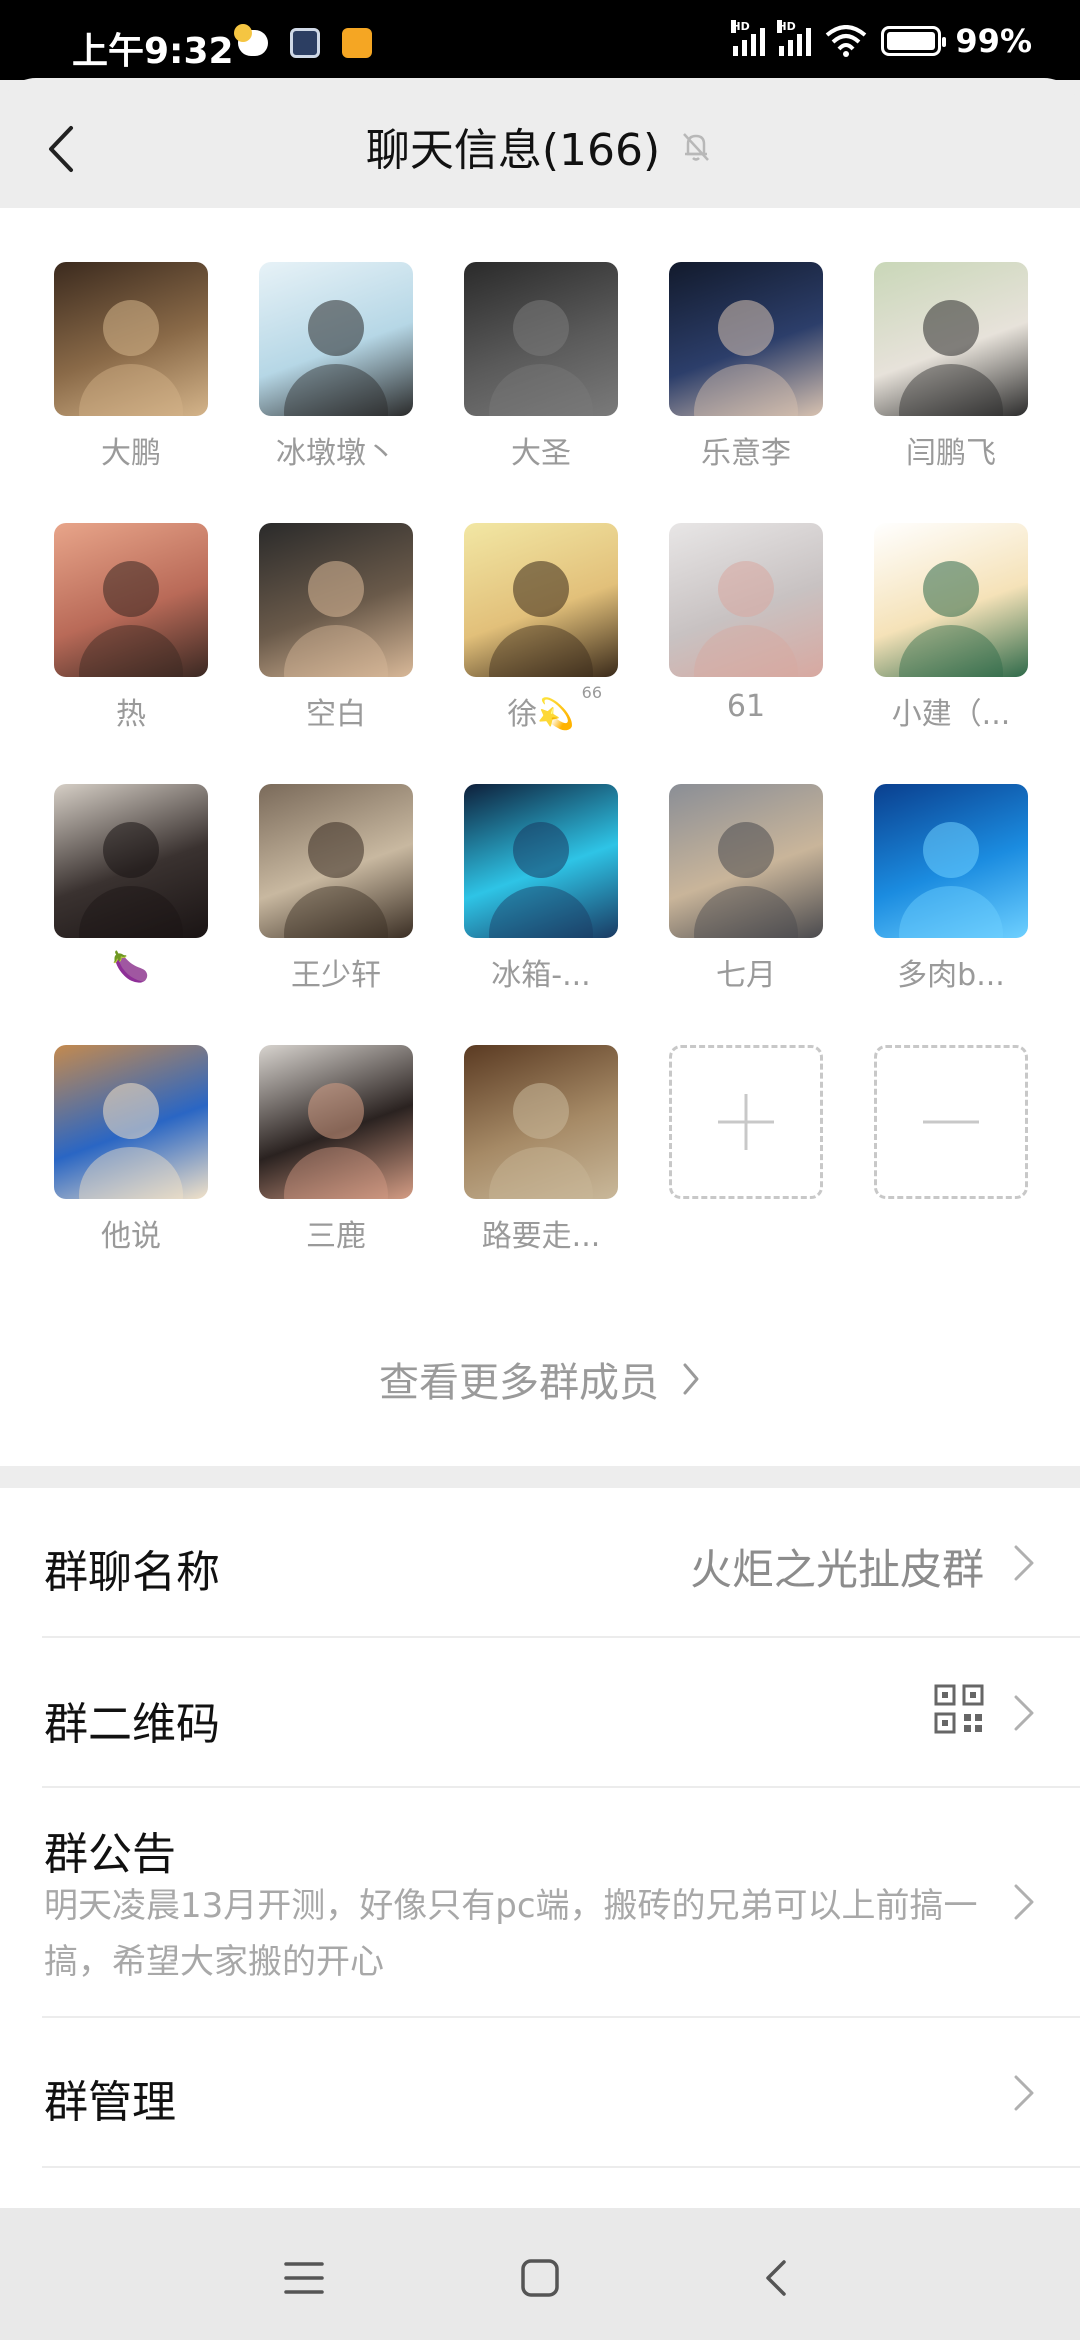 This screenshot has width=1080, height=2340. What do you see at coordinates (561, 1713) in the screenshot?
I see `group-qr-row: 群二维码` at bounding box center [561, 1713].